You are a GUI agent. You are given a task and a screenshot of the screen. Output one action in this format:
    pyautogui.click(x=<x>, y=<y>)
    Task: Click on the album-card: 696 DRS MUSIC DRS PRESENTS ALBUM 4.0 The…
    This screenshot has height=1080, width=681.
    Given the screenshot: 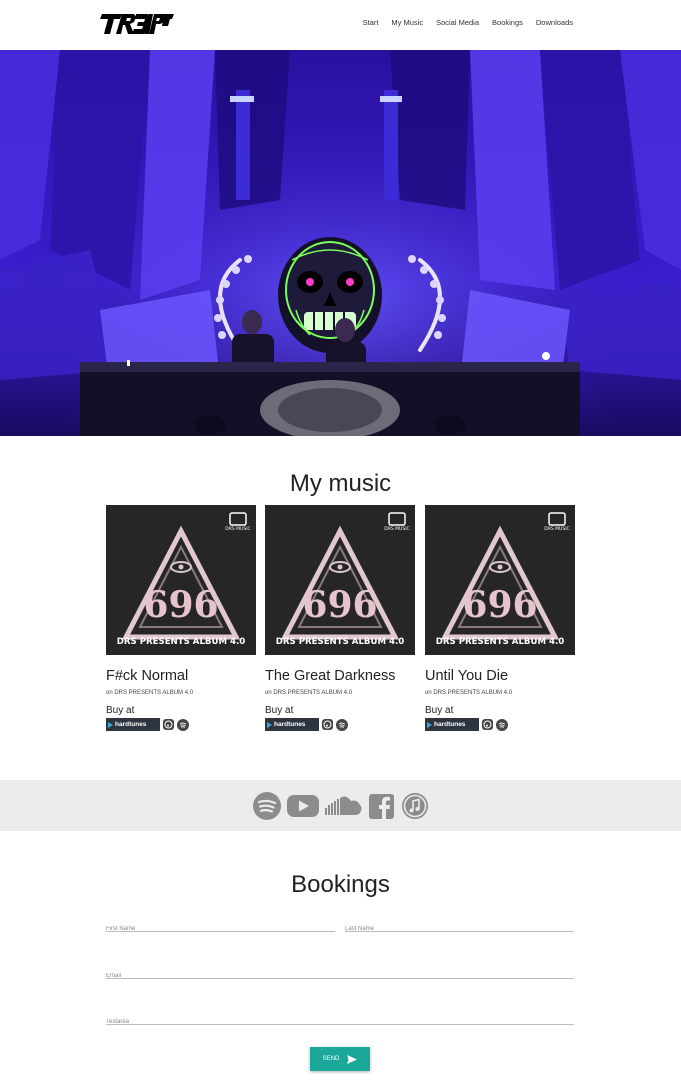 What is the action you would take?
    pyautogui.click(x=340, y=618)
    